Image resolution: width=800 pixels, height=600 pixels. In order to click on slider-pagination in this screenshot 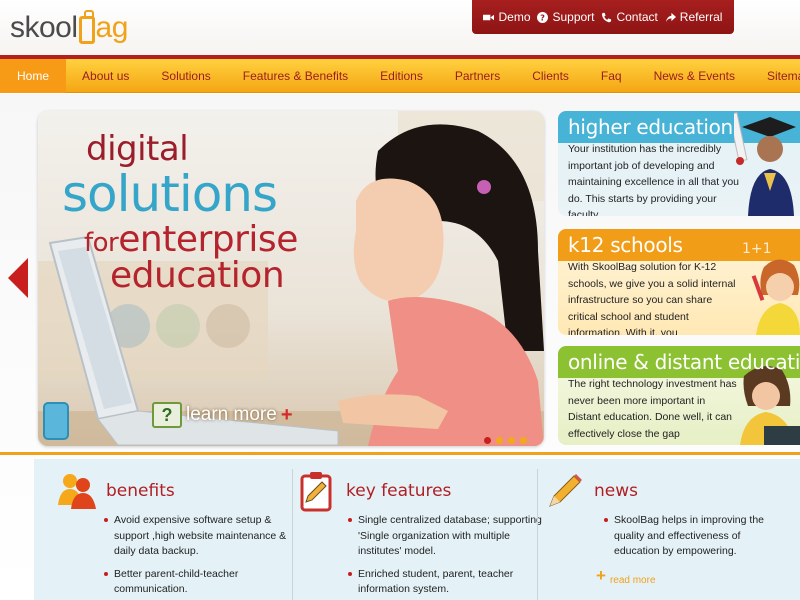, I will do `click(505, 440)`.